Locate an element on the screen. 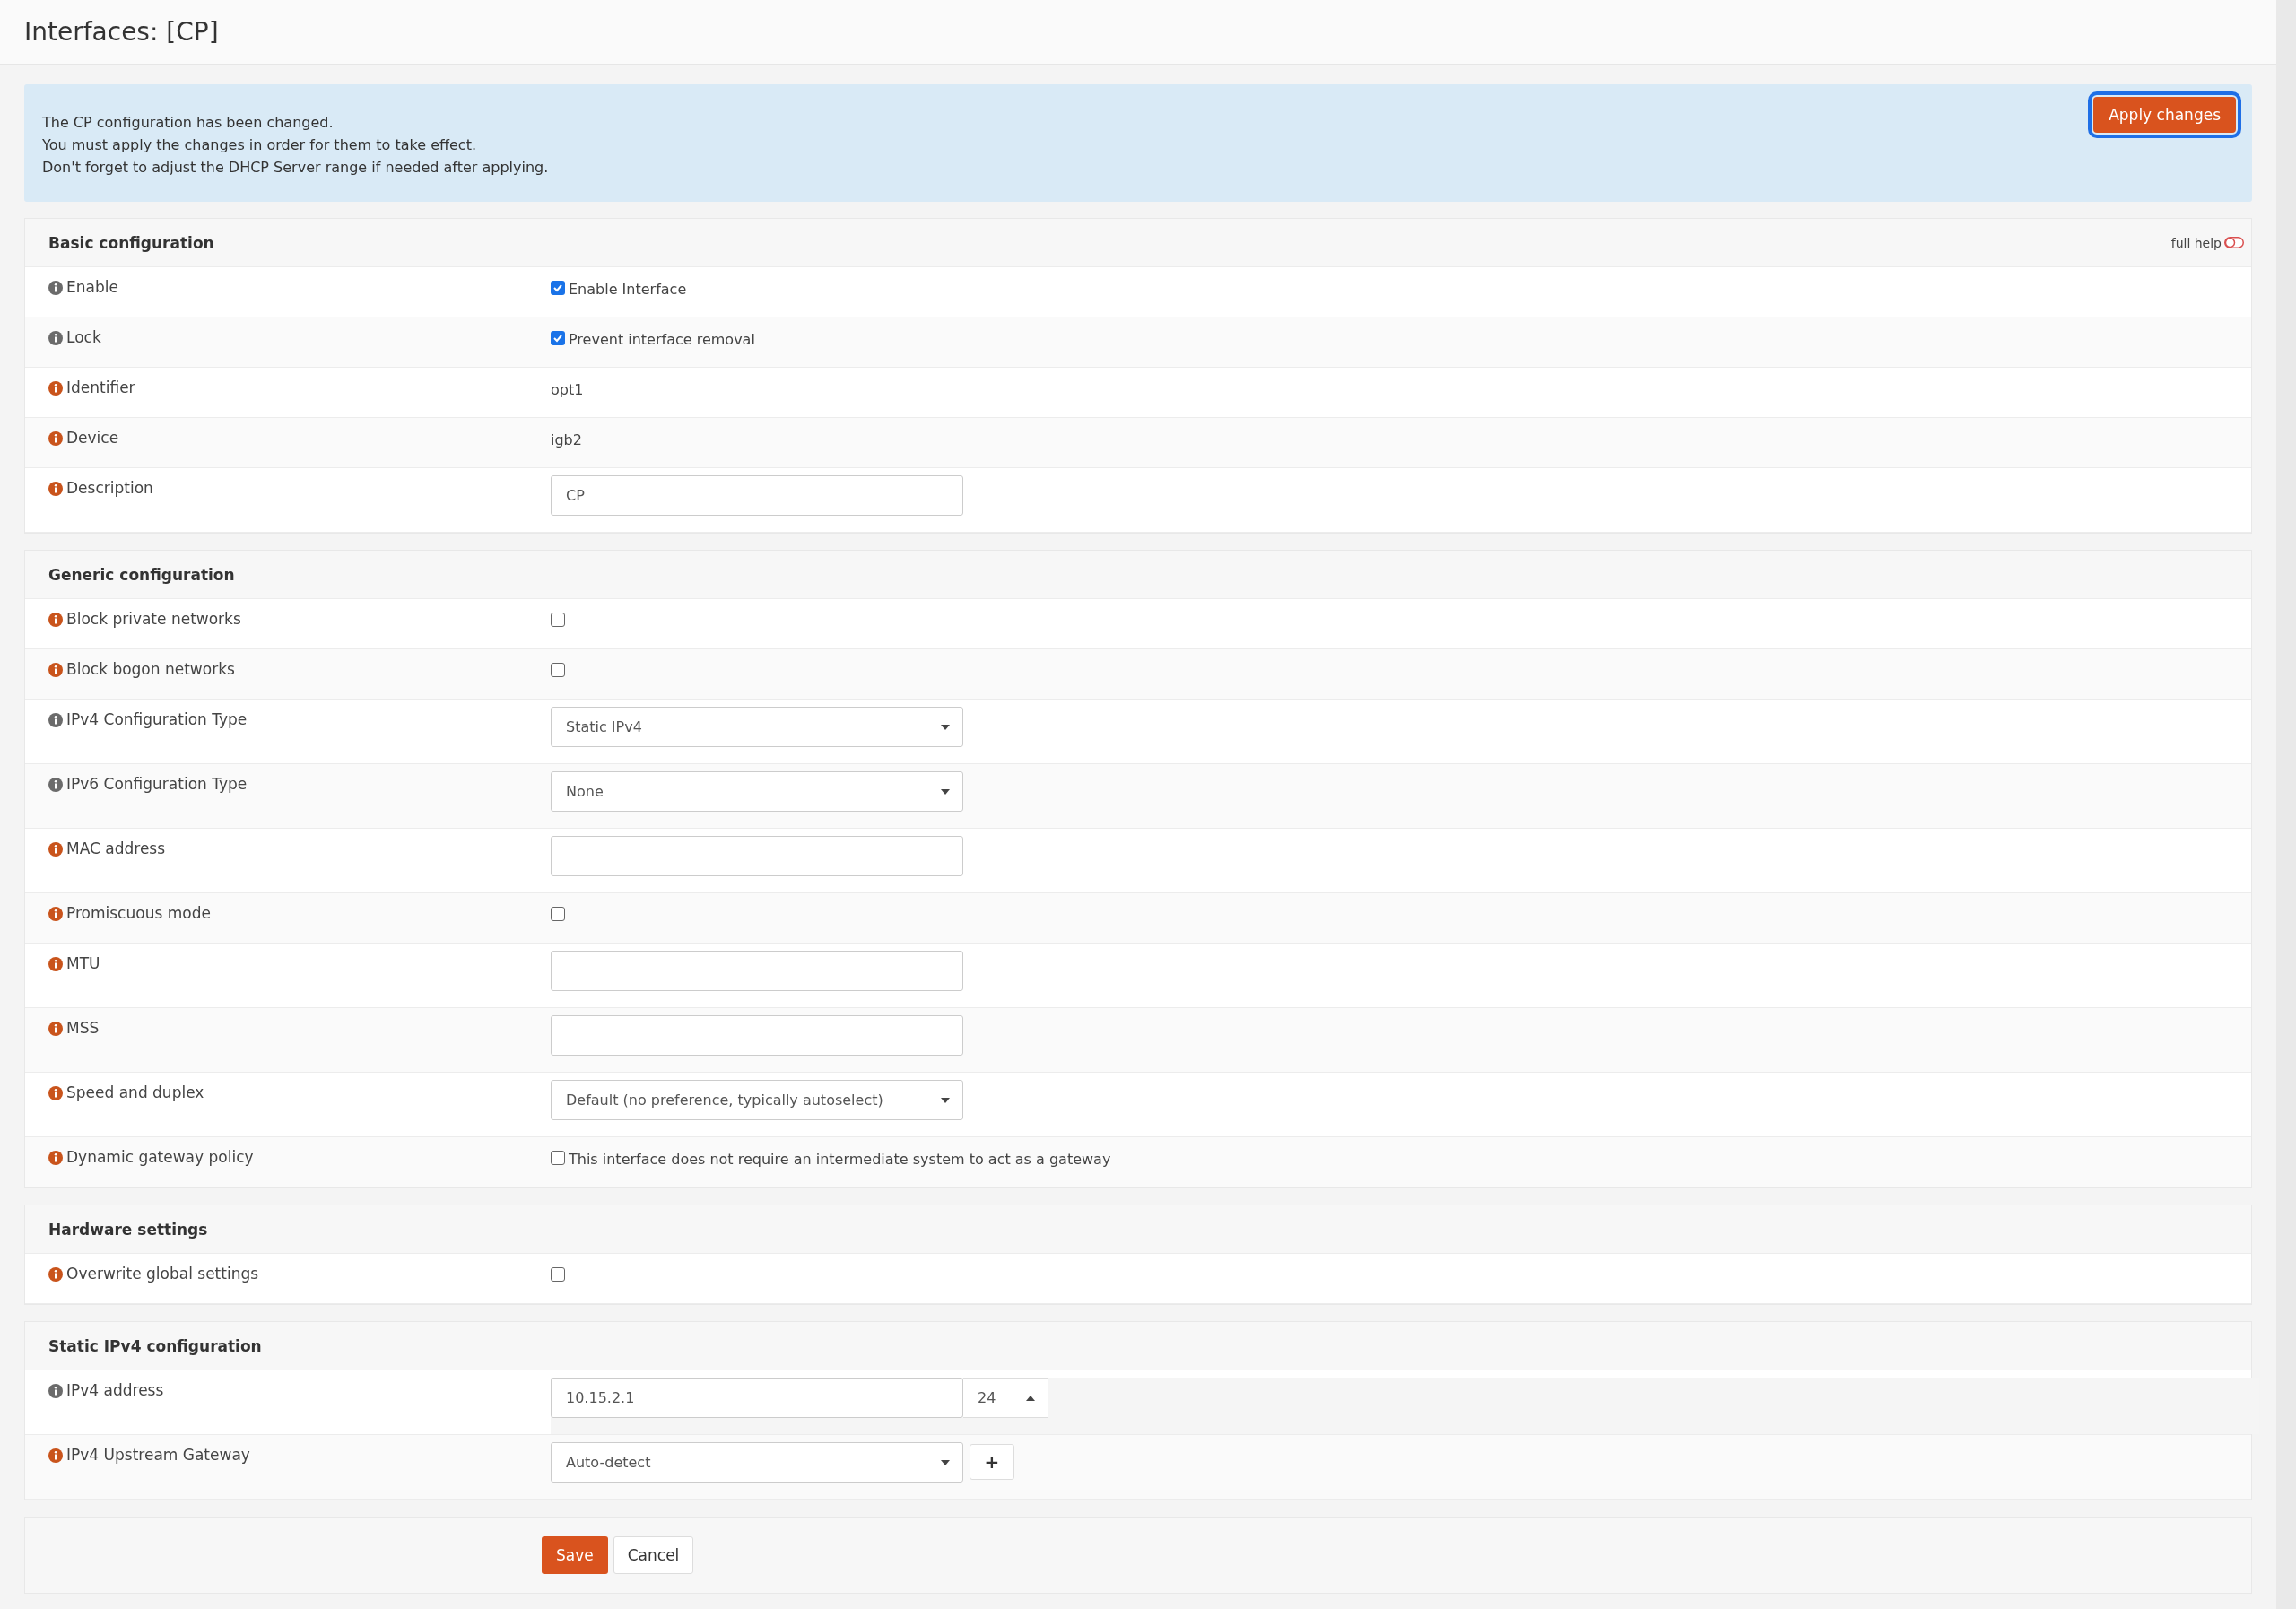 The height and width of the screenshot is (1609, 2296). field-label: MSS is located at coordinates (83, 1028).